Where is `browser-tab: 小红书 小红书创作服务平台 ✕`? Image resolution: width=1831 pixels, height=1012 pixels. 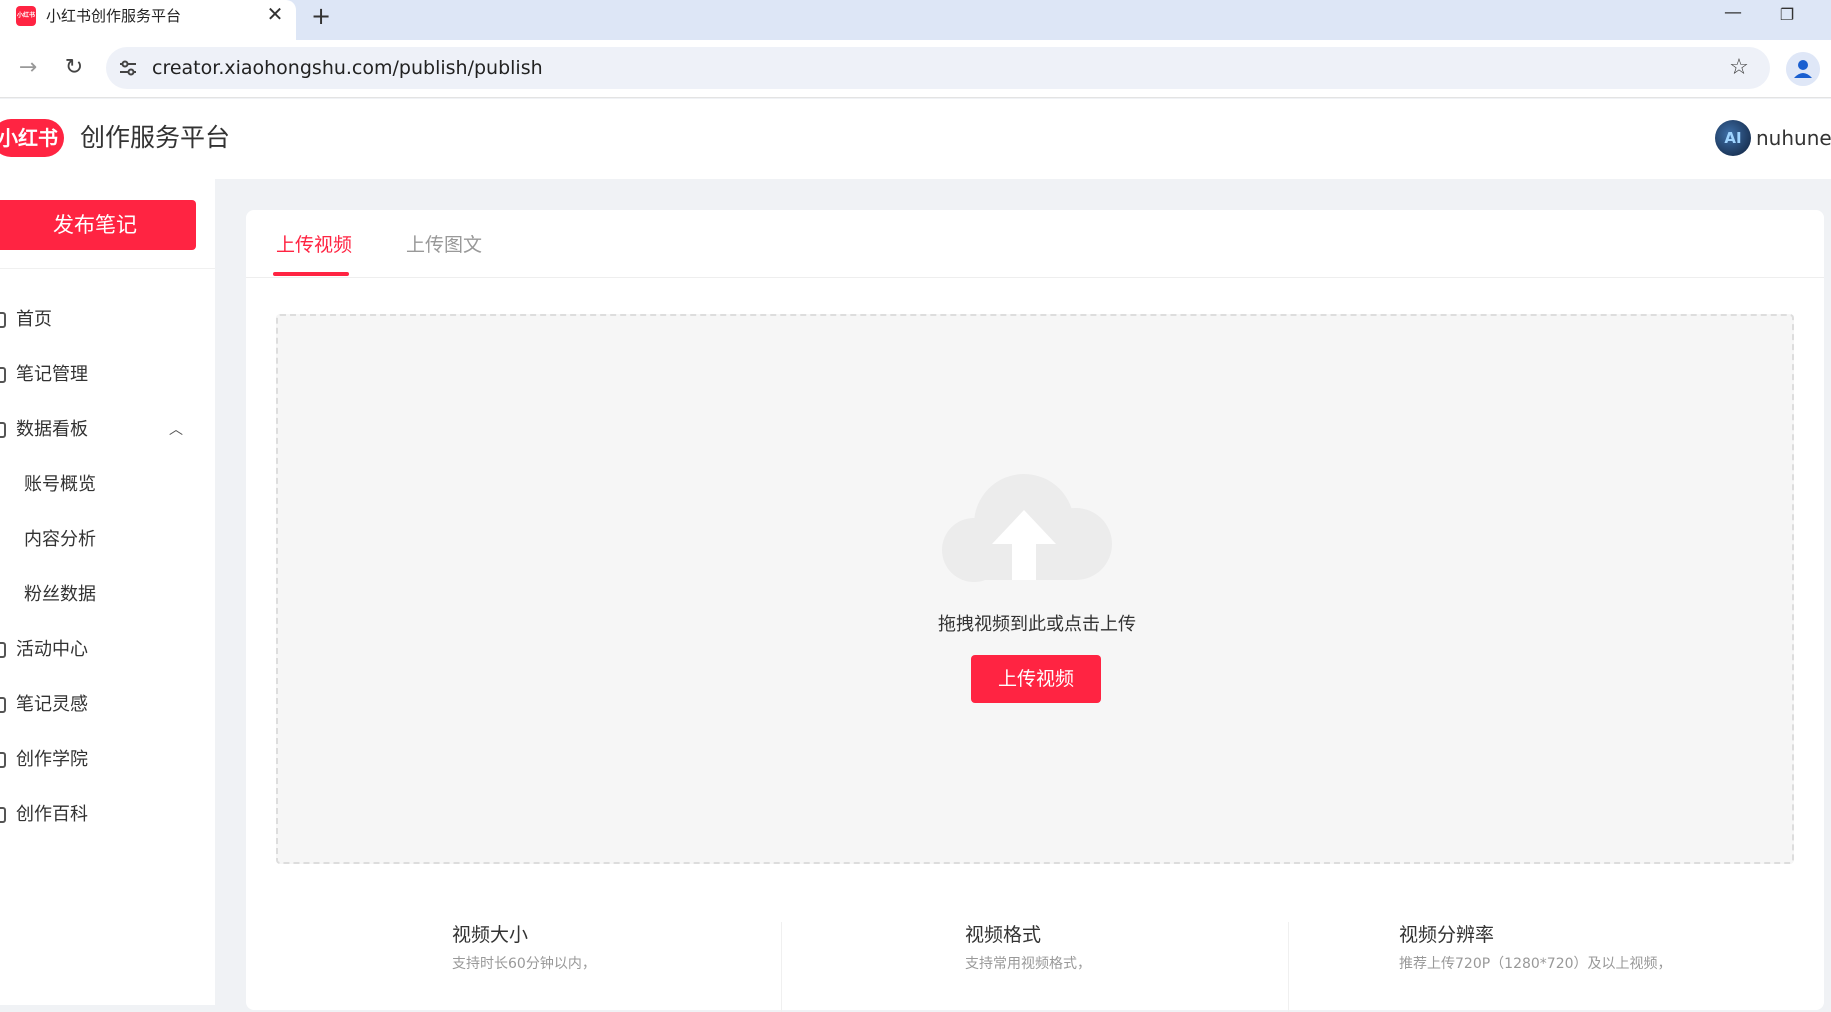 browser-tab: 小红书 小红书创作服务平台 ✕ is located at coordinates (148, 20).